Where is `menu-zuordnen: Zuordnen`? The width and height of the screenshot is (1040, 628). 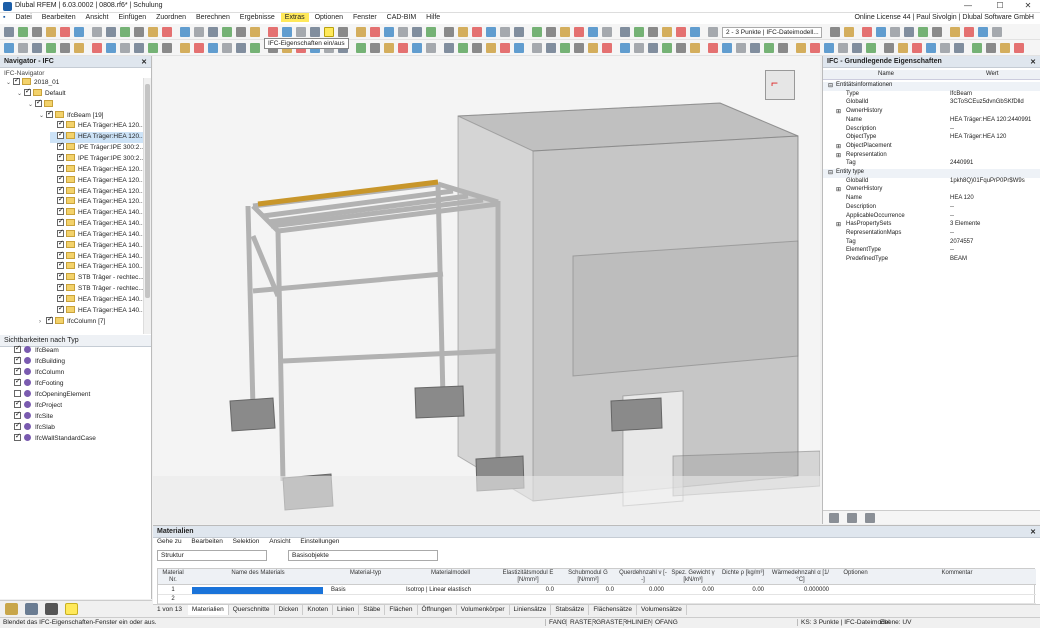
menu-zuordnen: Zuordnen is located at coordinates (171, 17).